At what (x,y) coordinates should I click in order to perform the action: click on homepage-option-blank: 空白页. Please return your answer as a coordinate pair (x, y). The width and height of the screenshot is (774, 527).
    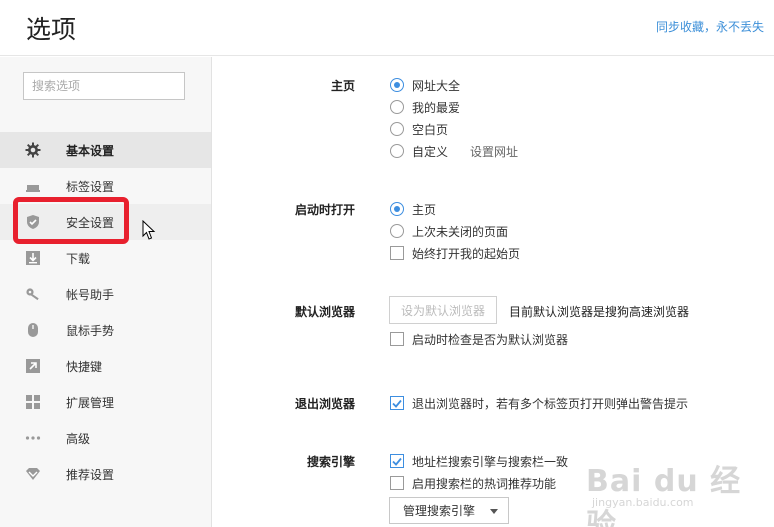
    Looking at the image, I should click on (419, 129).